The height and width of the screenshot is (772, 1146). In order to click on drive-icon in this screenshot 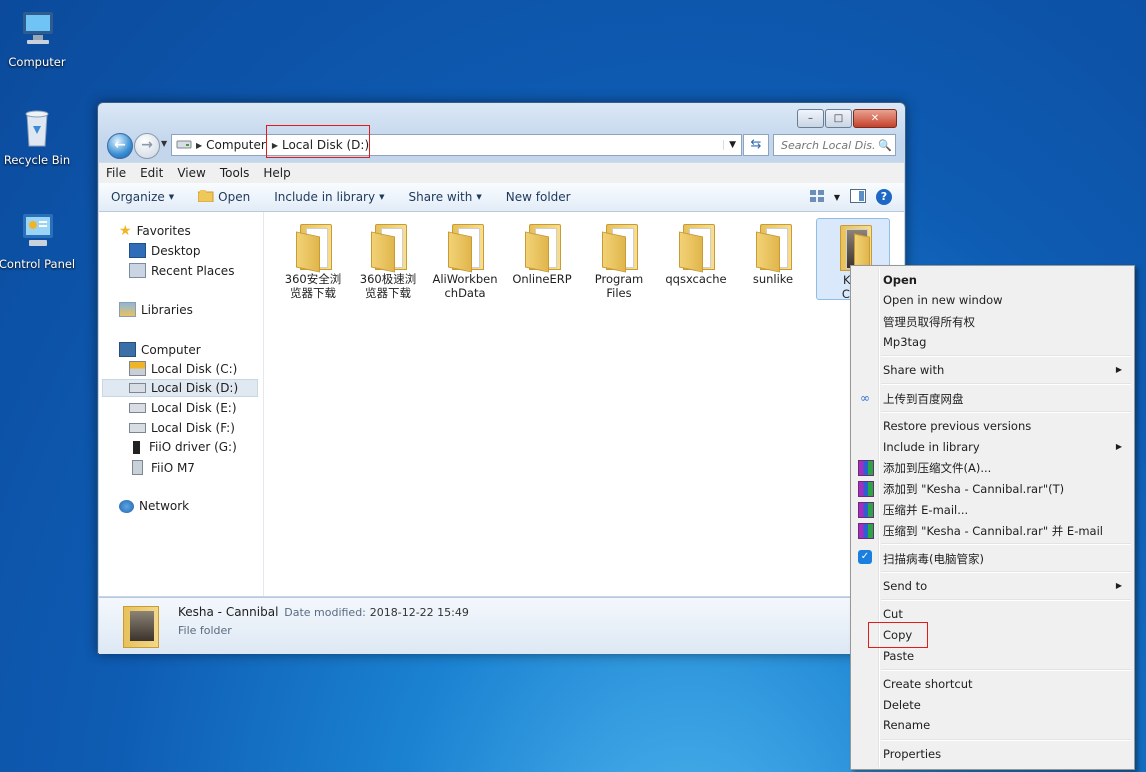, I will do `click(184, 145)`.